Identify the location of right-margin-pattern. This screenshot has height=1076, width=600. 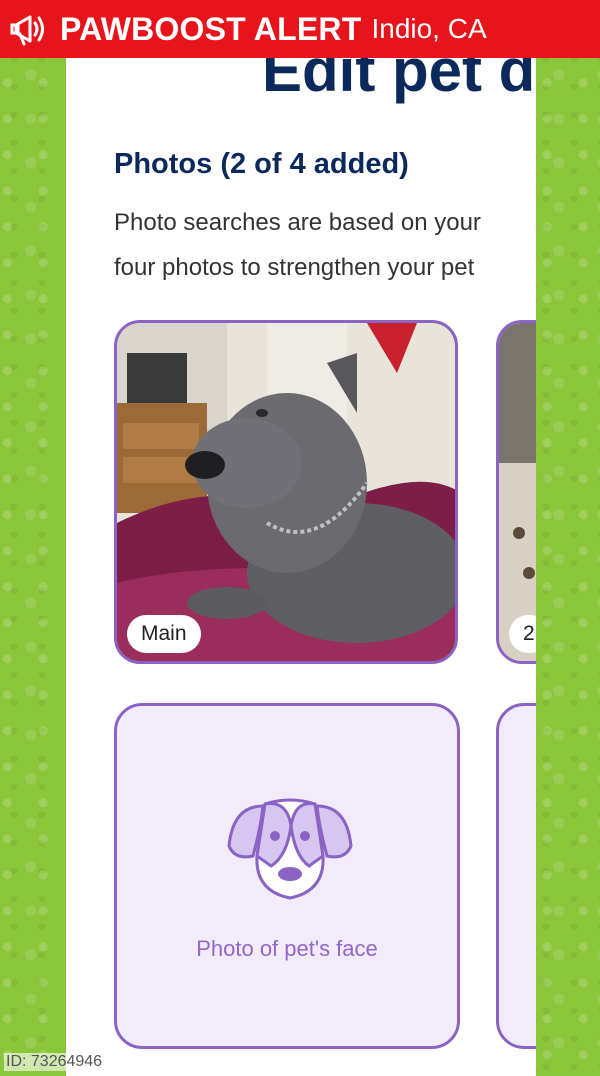
(568, 567).